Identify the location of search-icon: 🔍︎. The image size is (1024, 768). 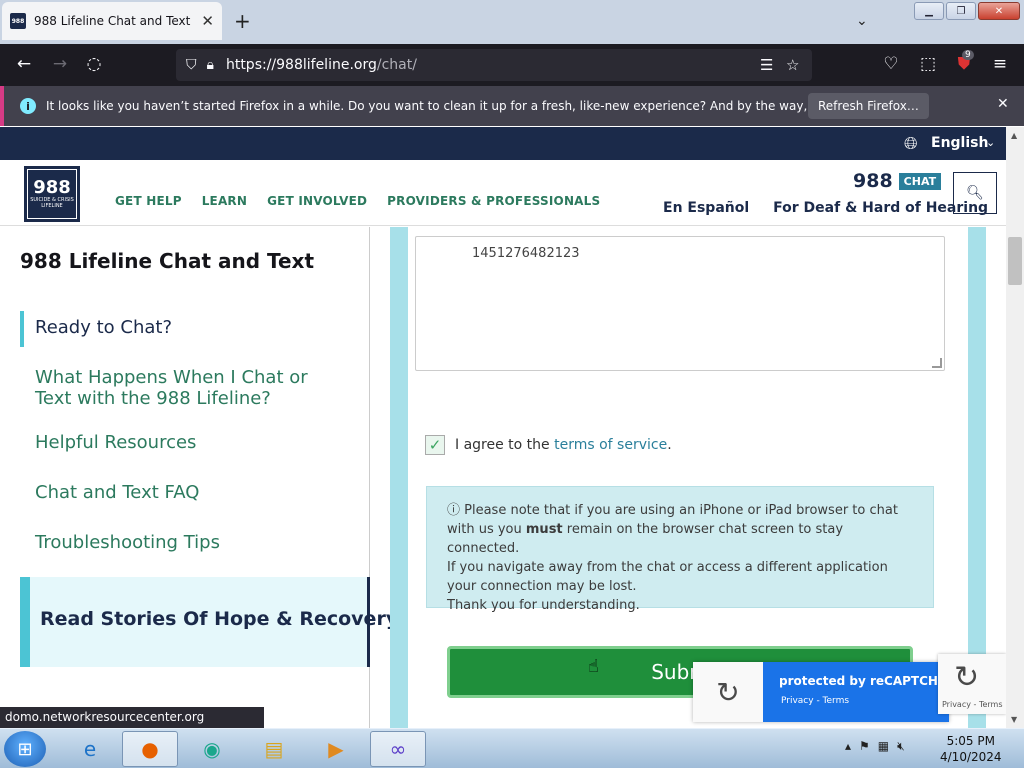
(975, 193).